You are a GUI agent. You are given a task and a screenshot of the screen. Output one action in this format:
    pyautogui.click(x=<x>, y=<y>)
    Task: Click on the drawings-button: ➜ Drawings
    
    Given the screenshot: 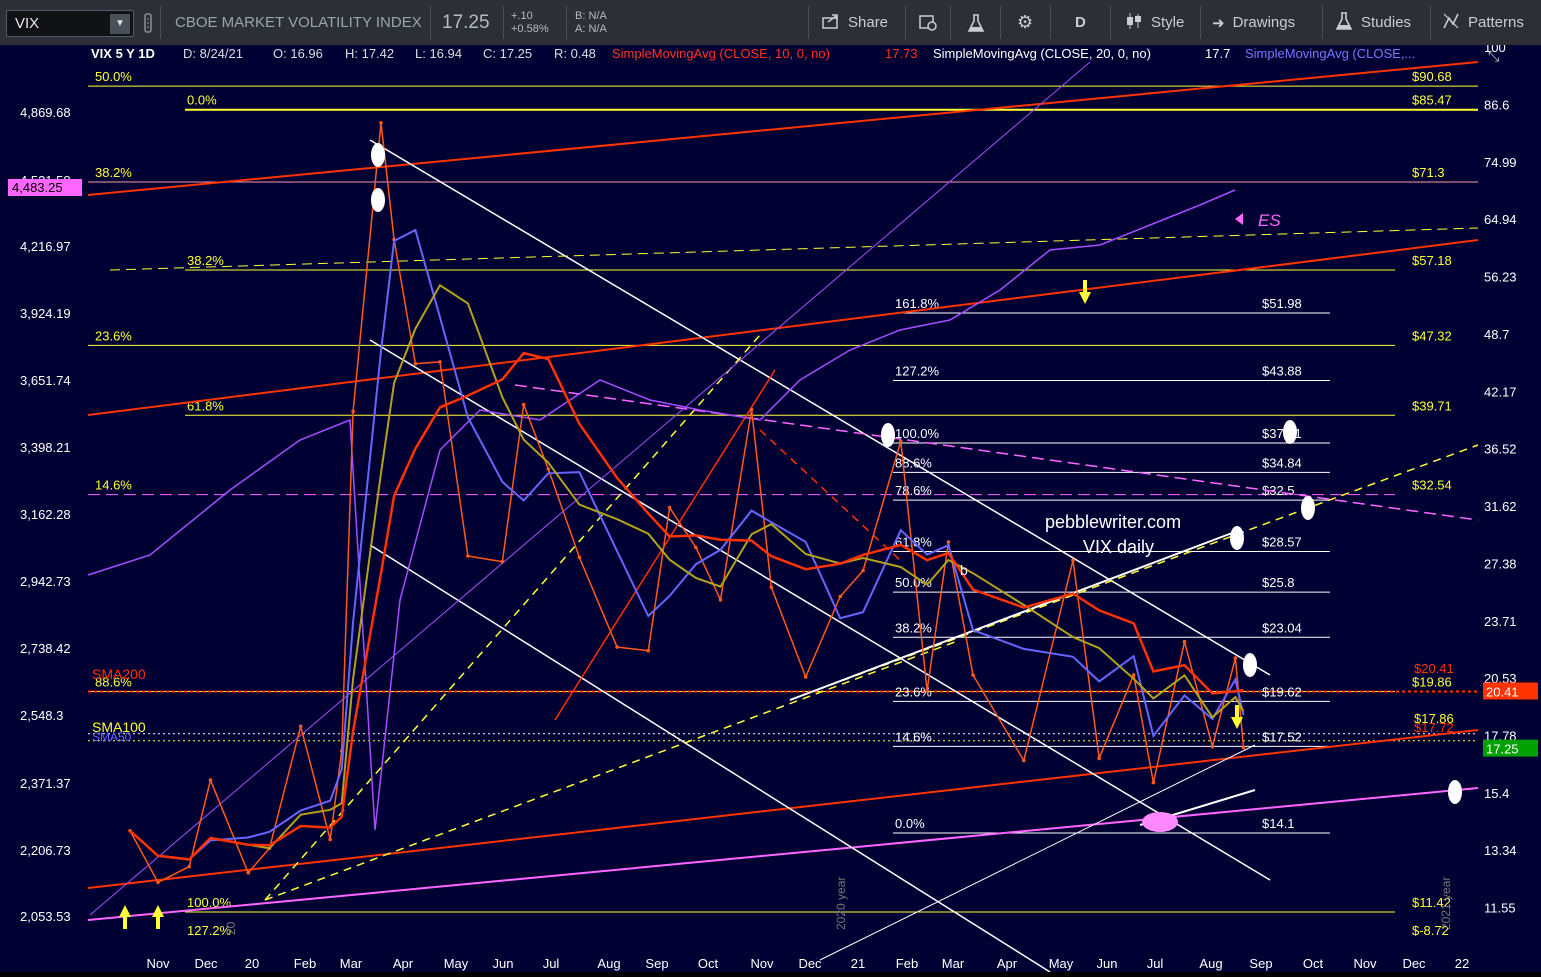 What is the action you would take?
    pyautogui.click(x=1253, y=22)
    